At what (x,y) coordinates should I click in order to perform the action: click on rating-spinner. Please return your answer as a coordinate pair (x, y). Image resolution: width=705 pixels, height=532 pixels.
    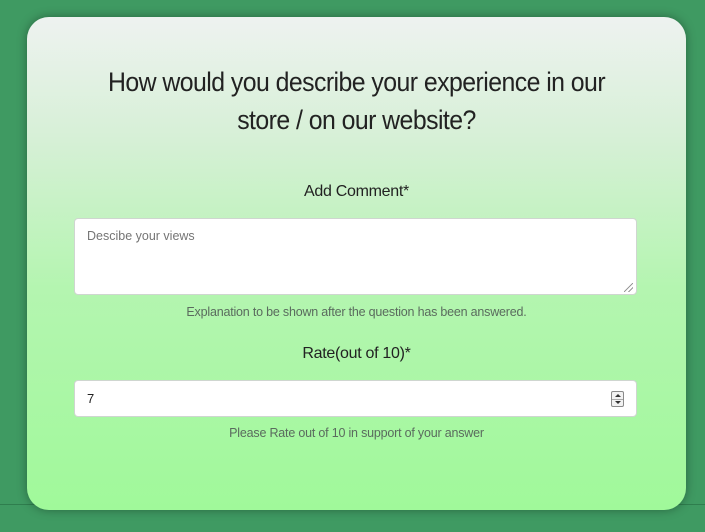
    Looking at the image, I should click on (617, 399).